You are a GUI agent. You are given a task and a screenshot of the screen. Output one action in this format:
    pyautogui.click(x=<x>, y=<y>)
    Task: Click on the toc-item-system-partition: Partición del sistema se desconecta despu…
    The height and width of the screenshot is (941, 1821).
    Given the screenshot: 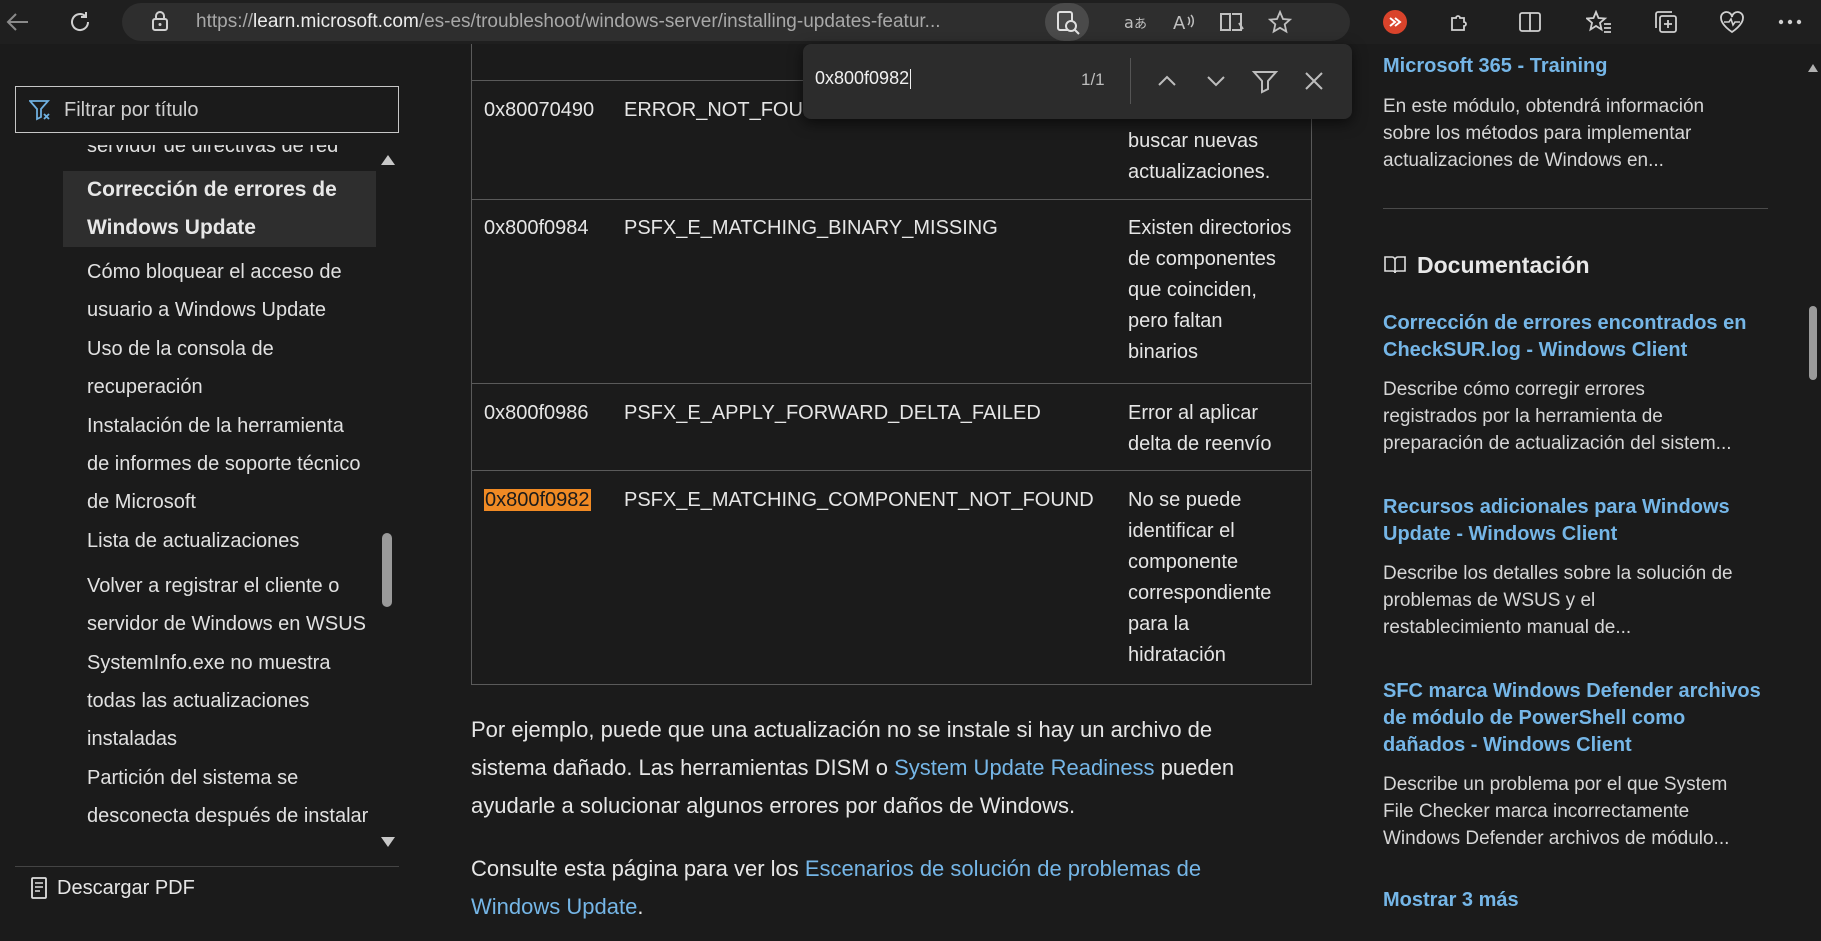 What is the action you would take?
    pyautogui.click(x=219, y=797)
    